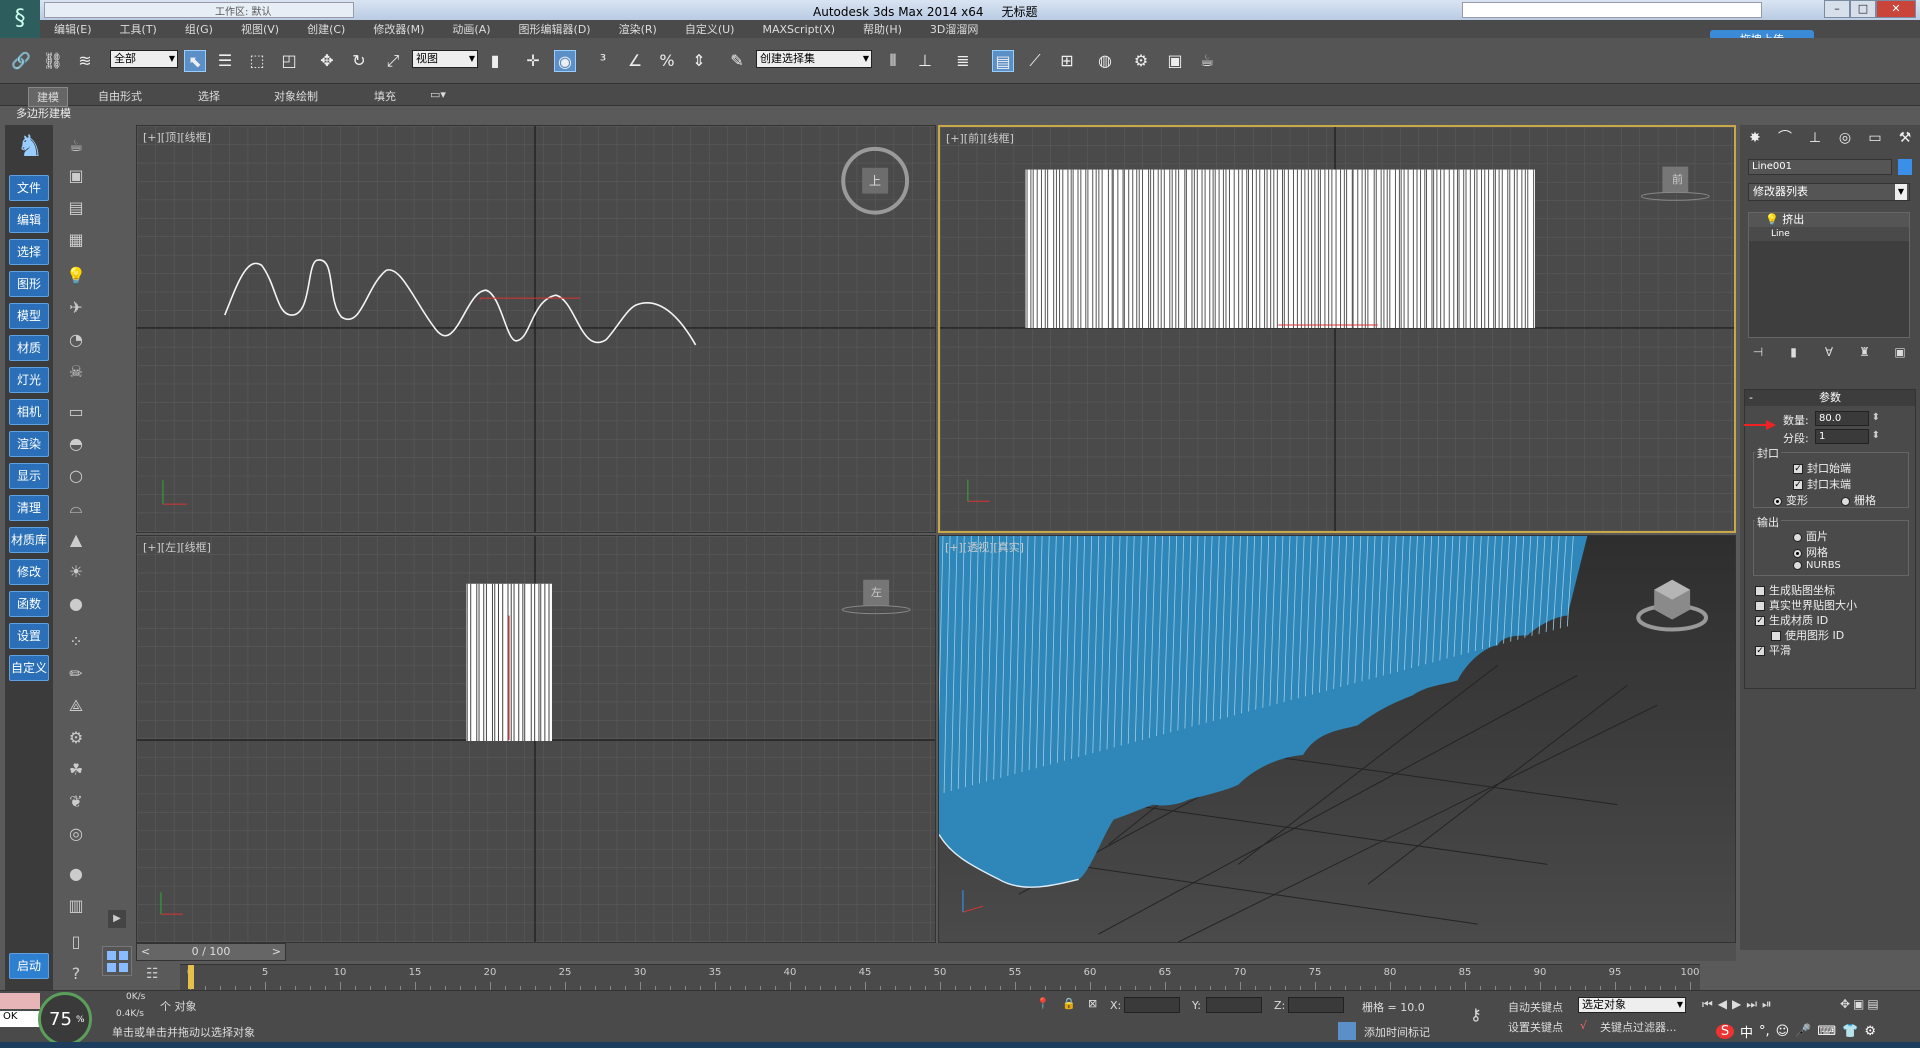  Describe the element at coordinates (199, 29) in the screenshot. I see `menu-group: 组(G)` at that location.